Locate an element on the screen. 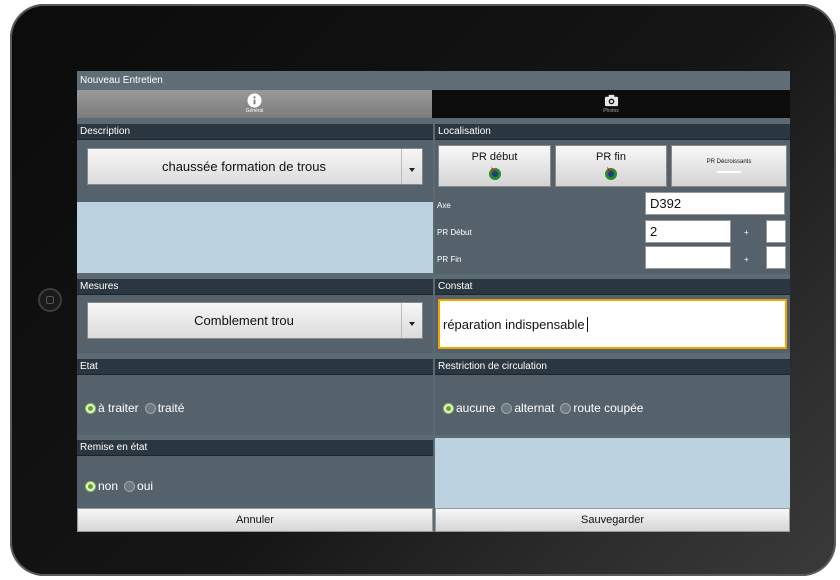  text-caret is located at coordinates (587, 324).